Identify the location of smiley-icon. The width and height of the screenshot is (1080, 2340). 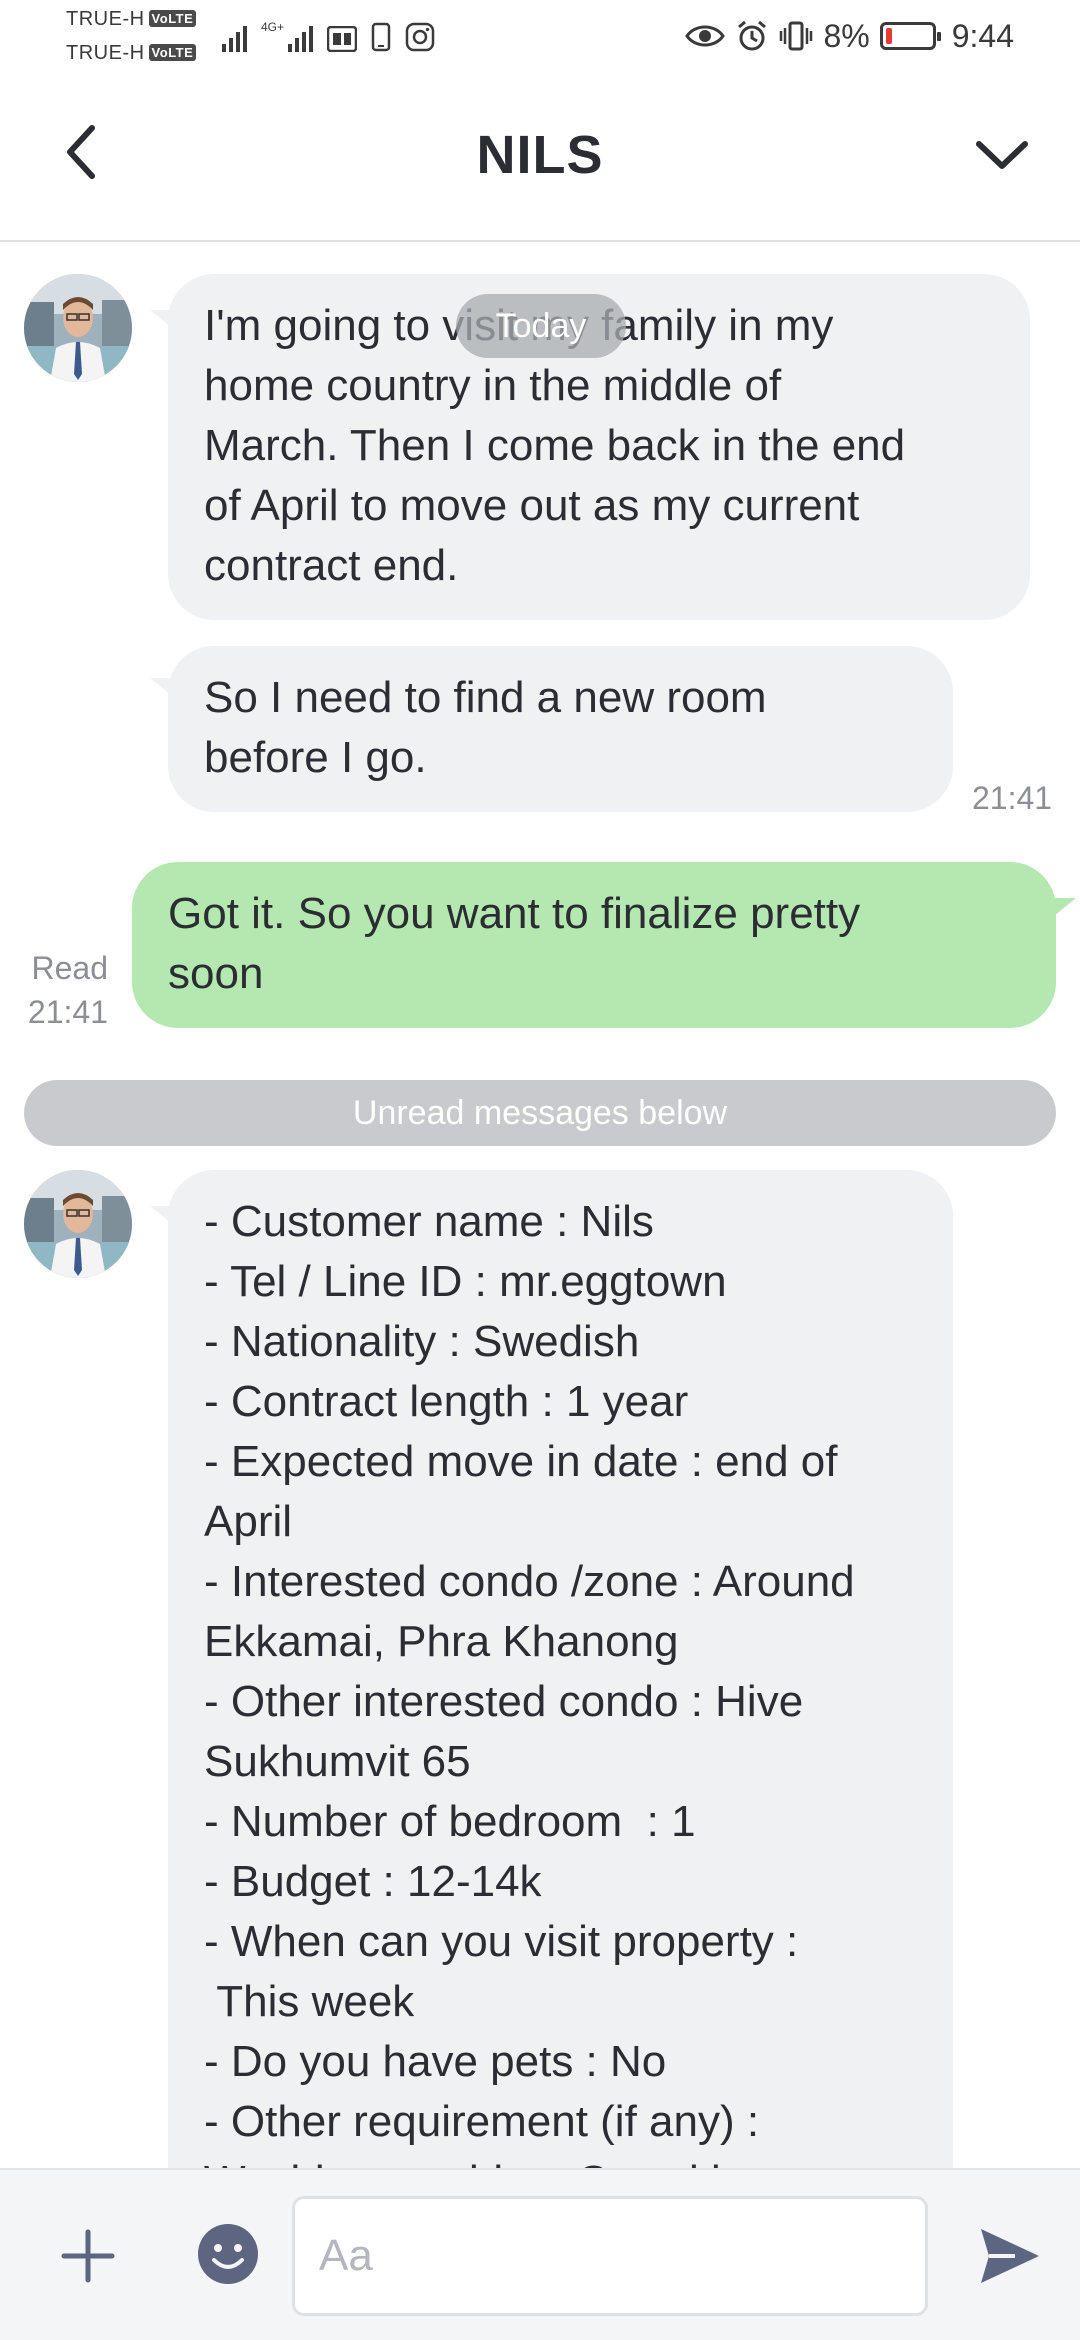
(228, 2254).